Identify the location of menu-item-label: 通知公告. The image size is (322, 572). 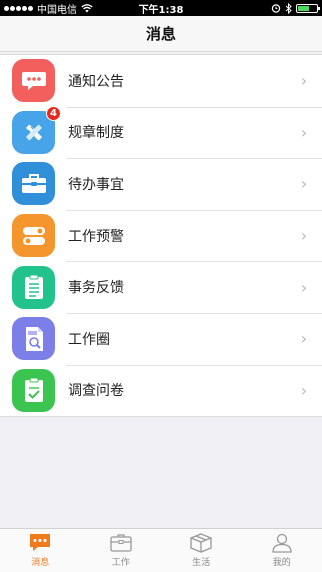
(96, 81).